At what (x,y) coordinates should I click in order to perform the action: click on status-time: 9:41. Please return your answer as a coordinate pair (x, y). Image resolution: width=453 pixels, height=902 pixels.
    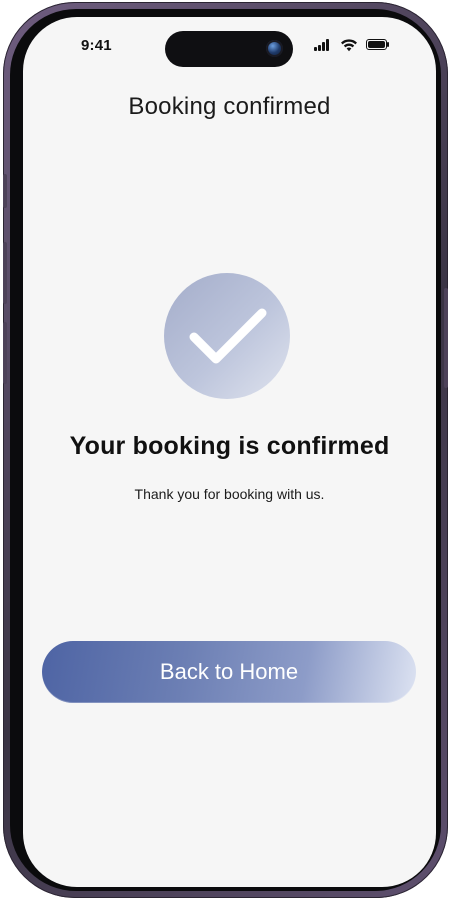
    Looking at the image, I should click on (96, 45).